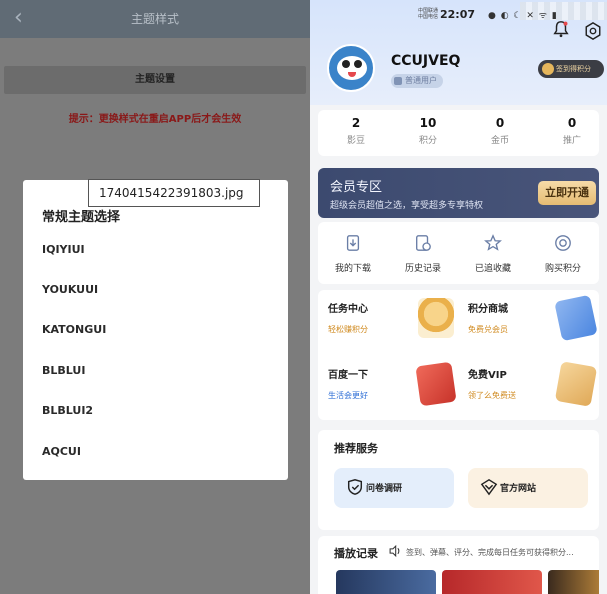 This screenshot has width=607, height=594. Describe the element at coordinates (576, 384) in the screenshot. I see `vip-gift-icon` at that location.